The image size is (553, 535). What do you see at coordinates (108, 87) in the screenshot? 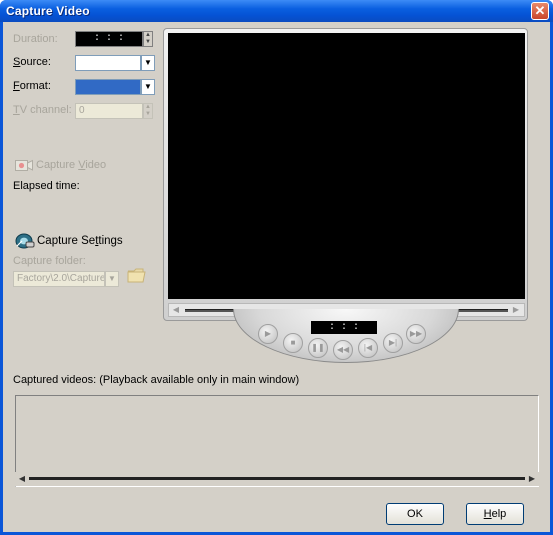
I see `format-select` at bounding box center [108, 87].